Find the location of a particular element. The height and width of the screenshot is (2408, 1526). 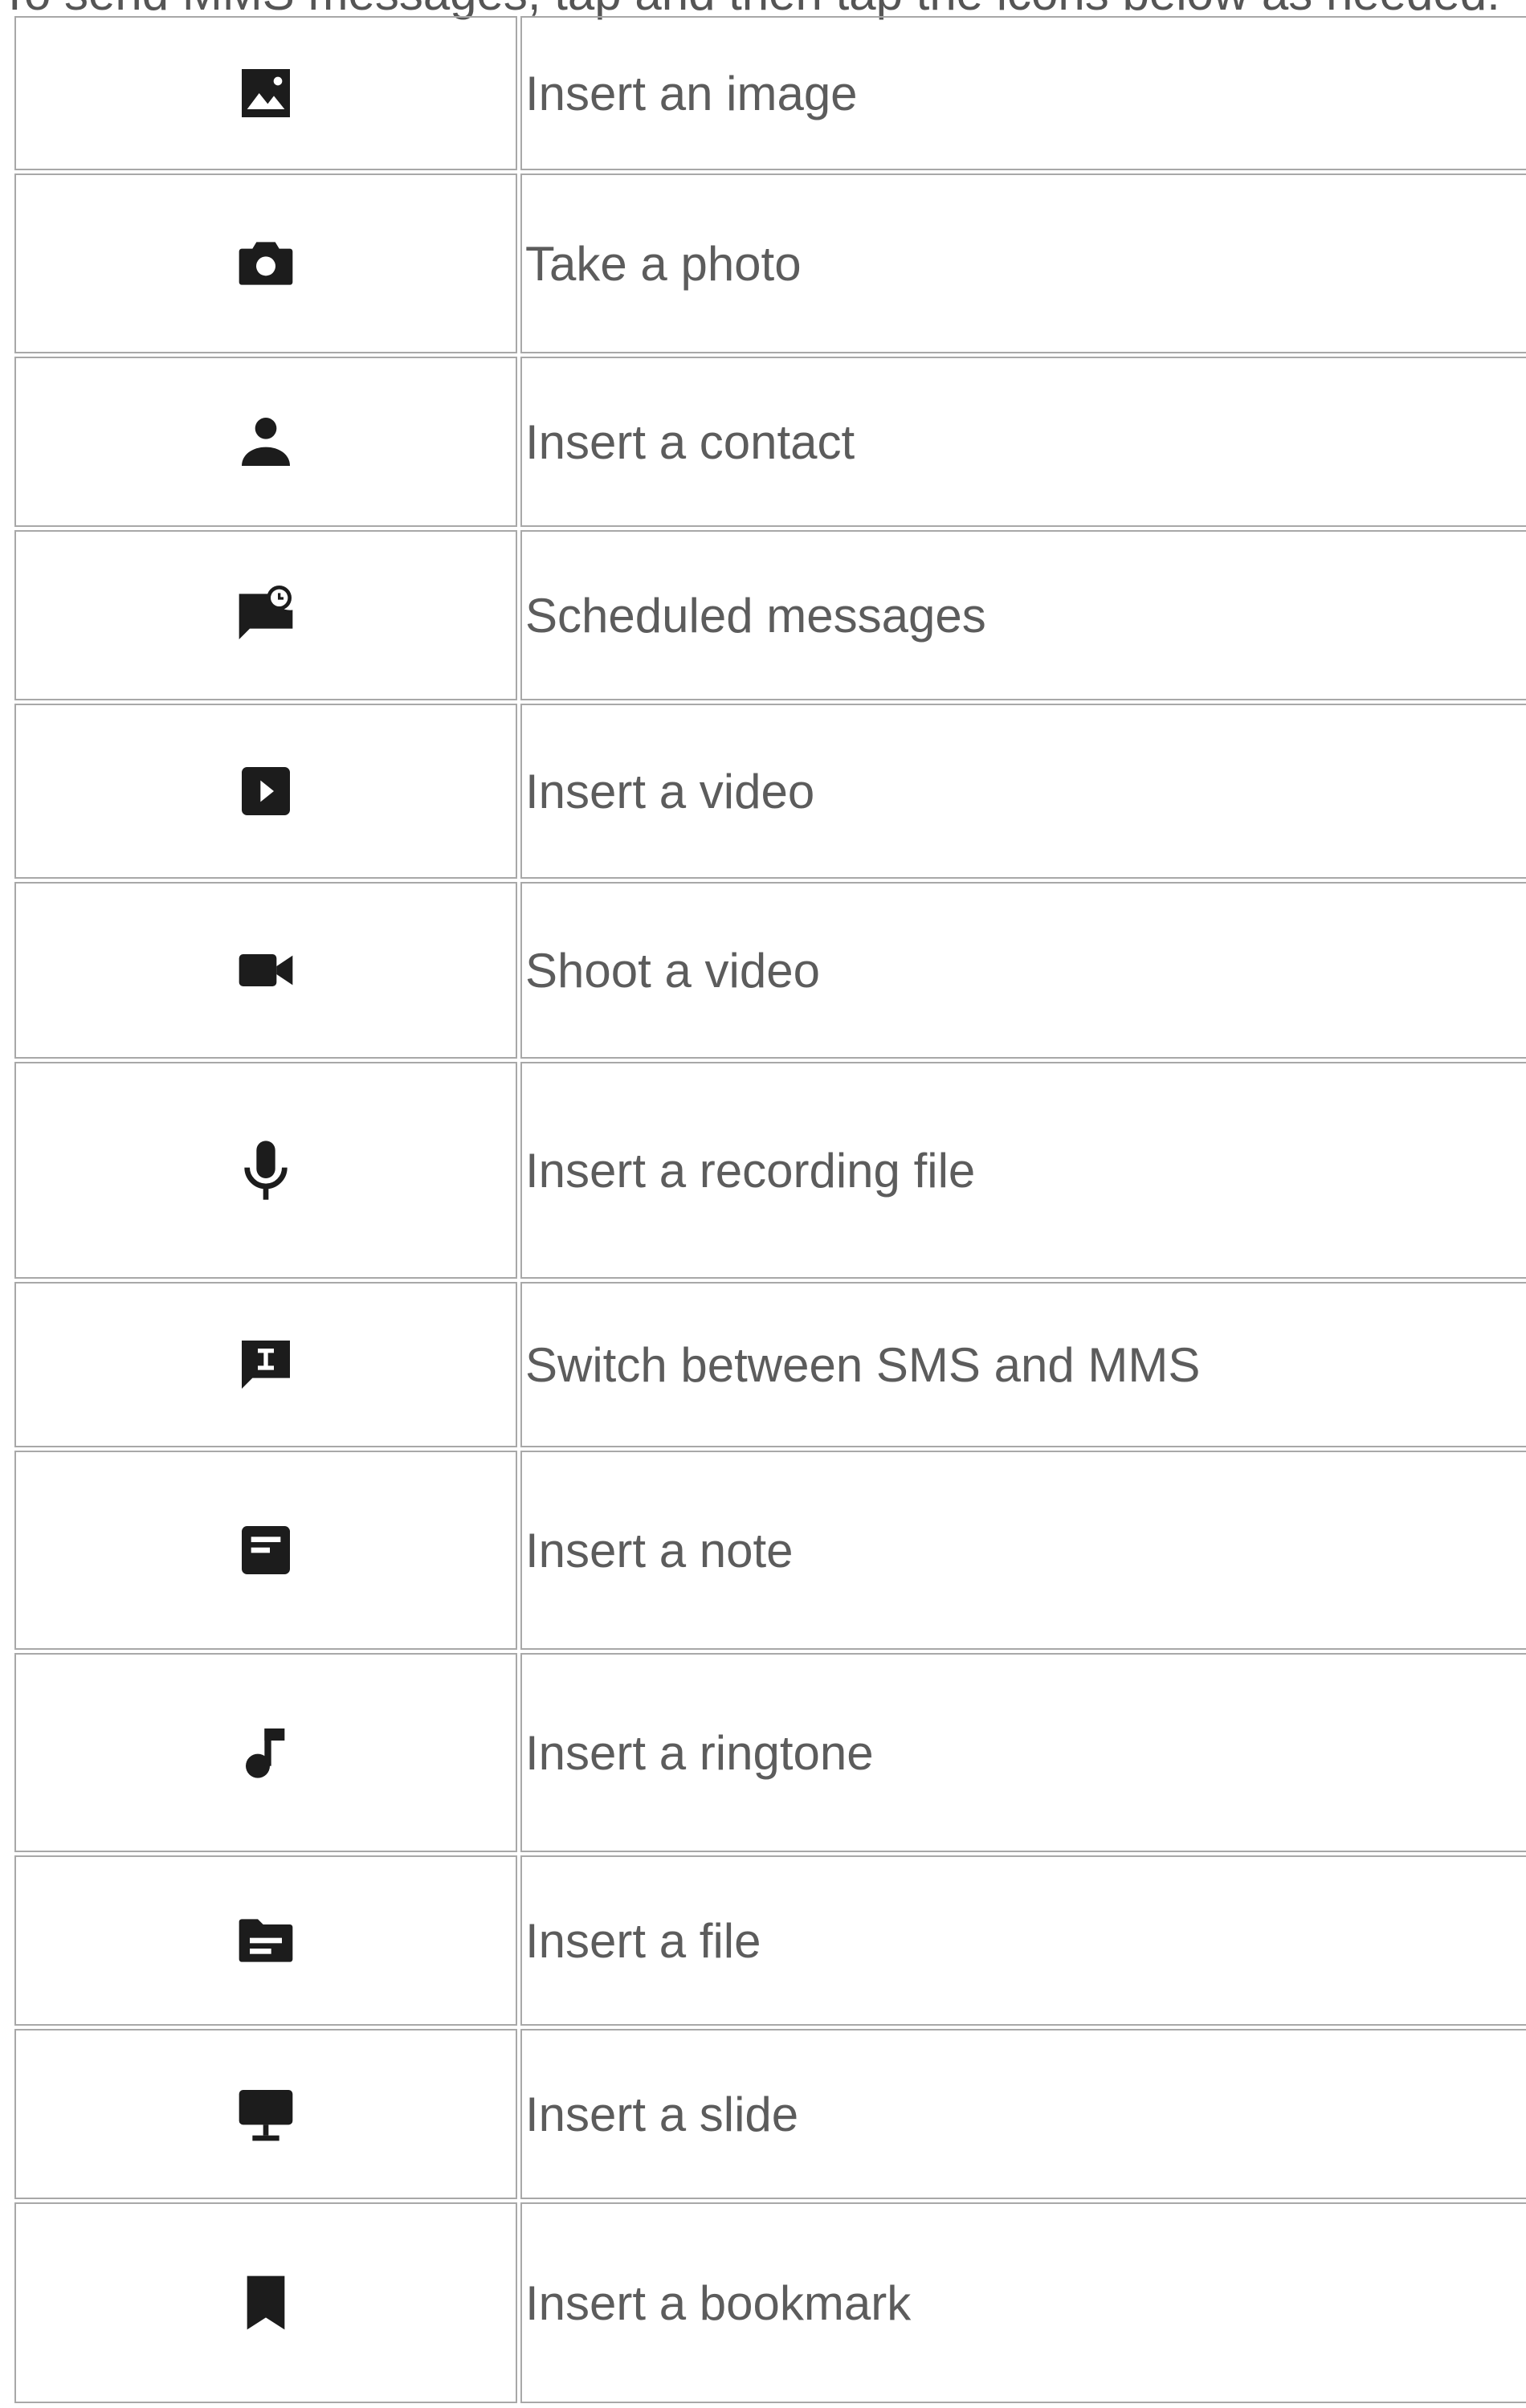

row-label: Shoot a video is located at coordinates (1023, 971).